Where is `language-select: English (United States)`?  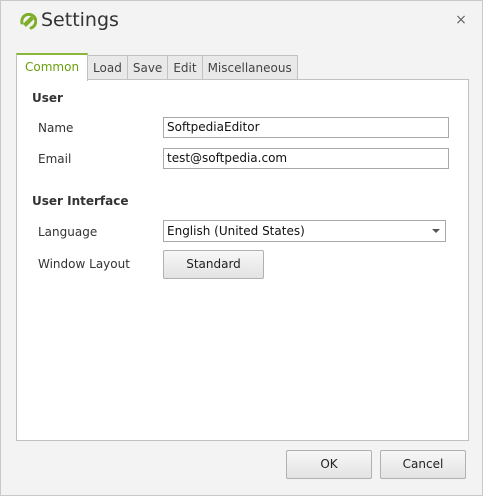 language-select: English (United States) is located at coordinates (304, 231).